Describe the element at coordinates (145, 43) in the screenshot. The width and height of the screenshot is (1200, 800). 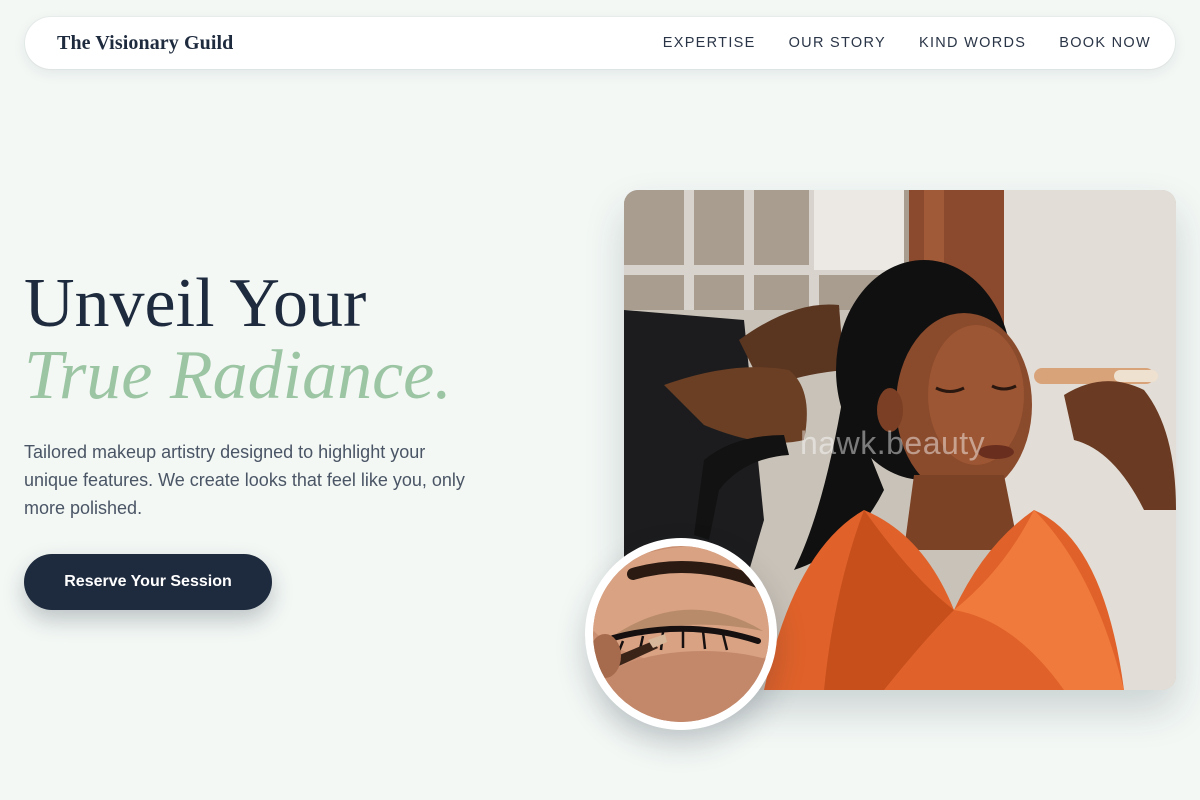
I see `brand-logo: The Visionary Guild` at that location.